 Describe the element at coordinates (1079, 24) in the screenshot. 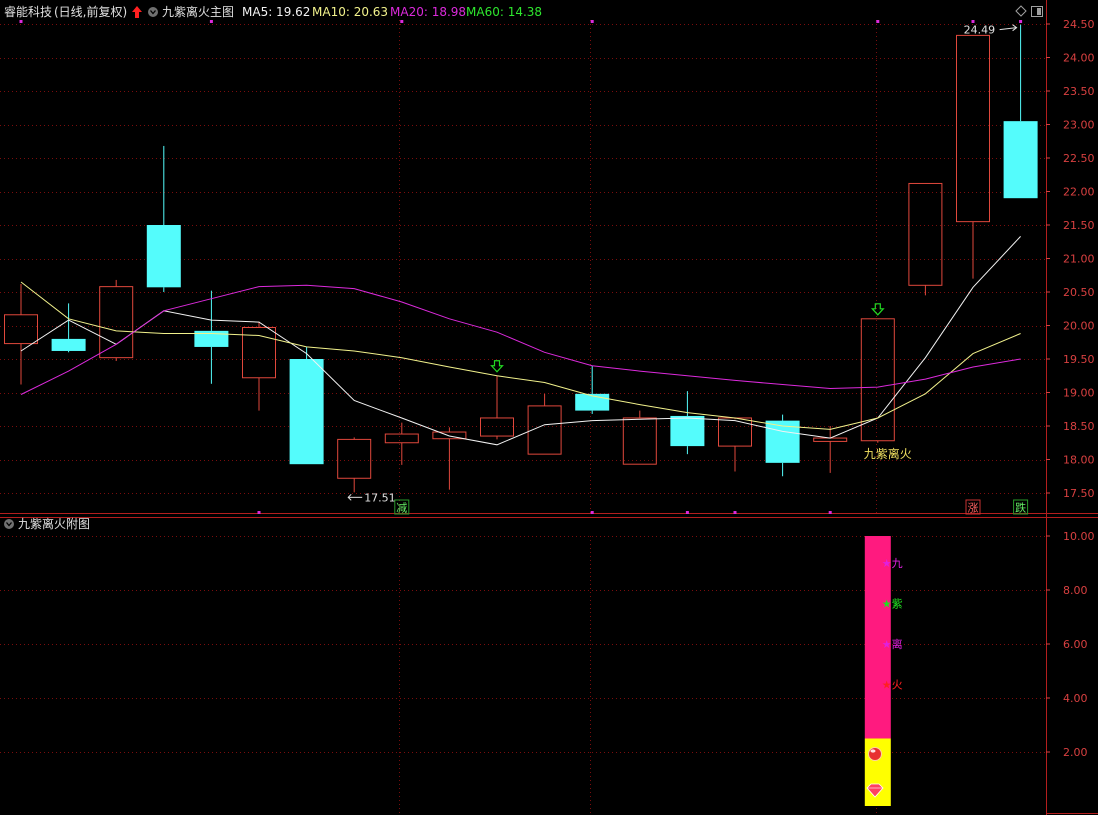

I see `axis-tick-label: 24.50` at that location.